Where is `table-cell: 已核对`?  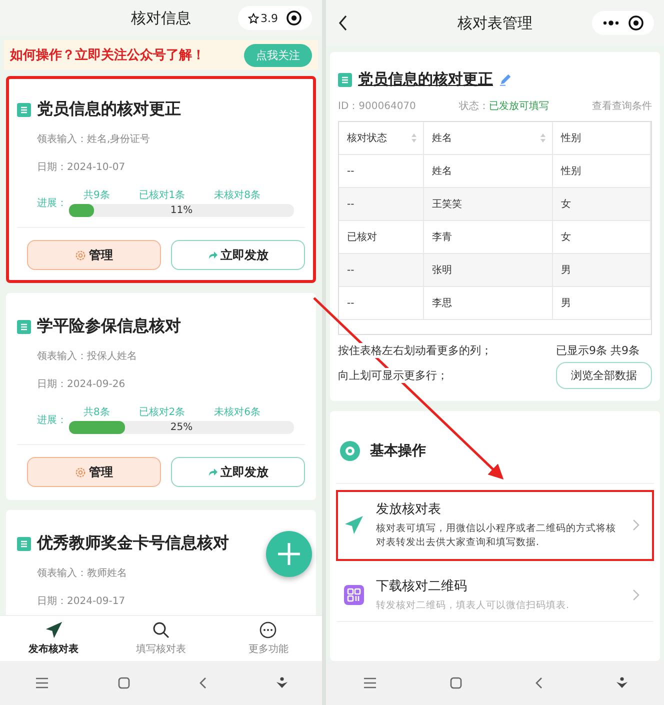 table-cell: 已核对 is located at coordinates (381, 237).